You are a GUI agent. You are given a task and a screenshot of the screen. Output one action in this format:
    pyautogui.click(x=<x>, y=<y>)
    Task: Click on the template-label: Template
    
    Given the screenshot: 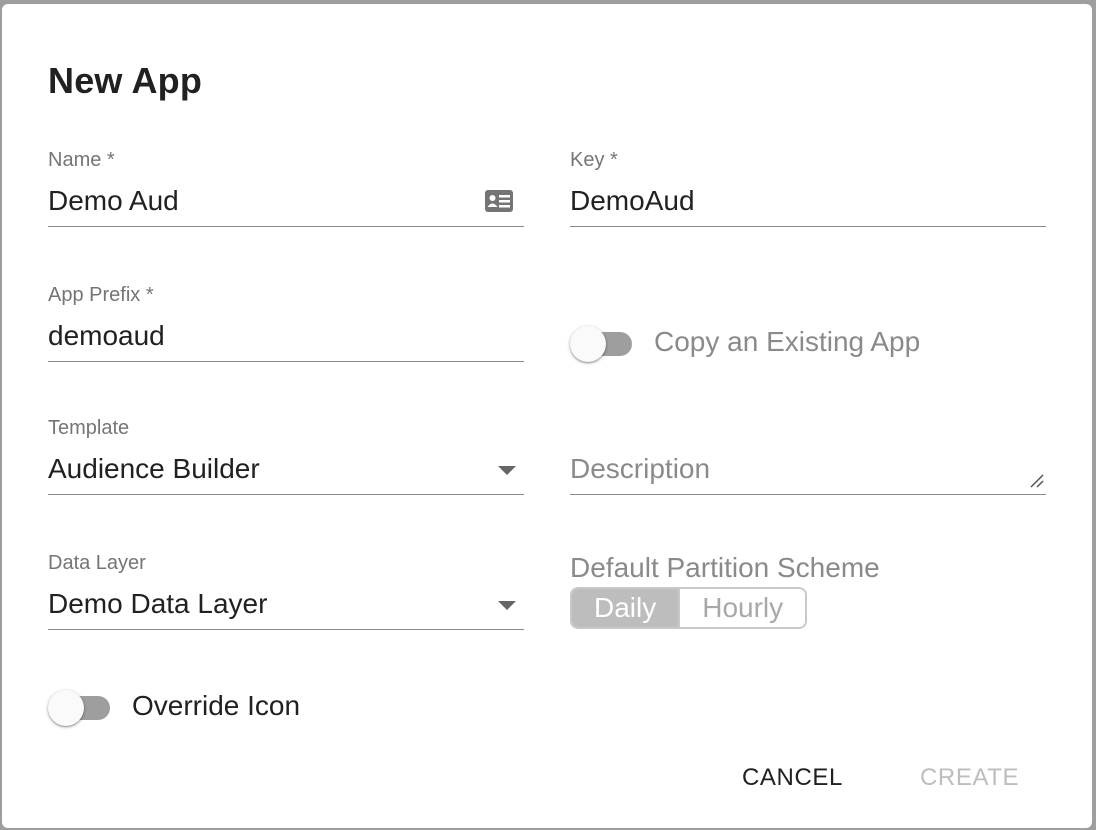 What is the action you would take?
    pyautogui.click(x=89, y=428)
    